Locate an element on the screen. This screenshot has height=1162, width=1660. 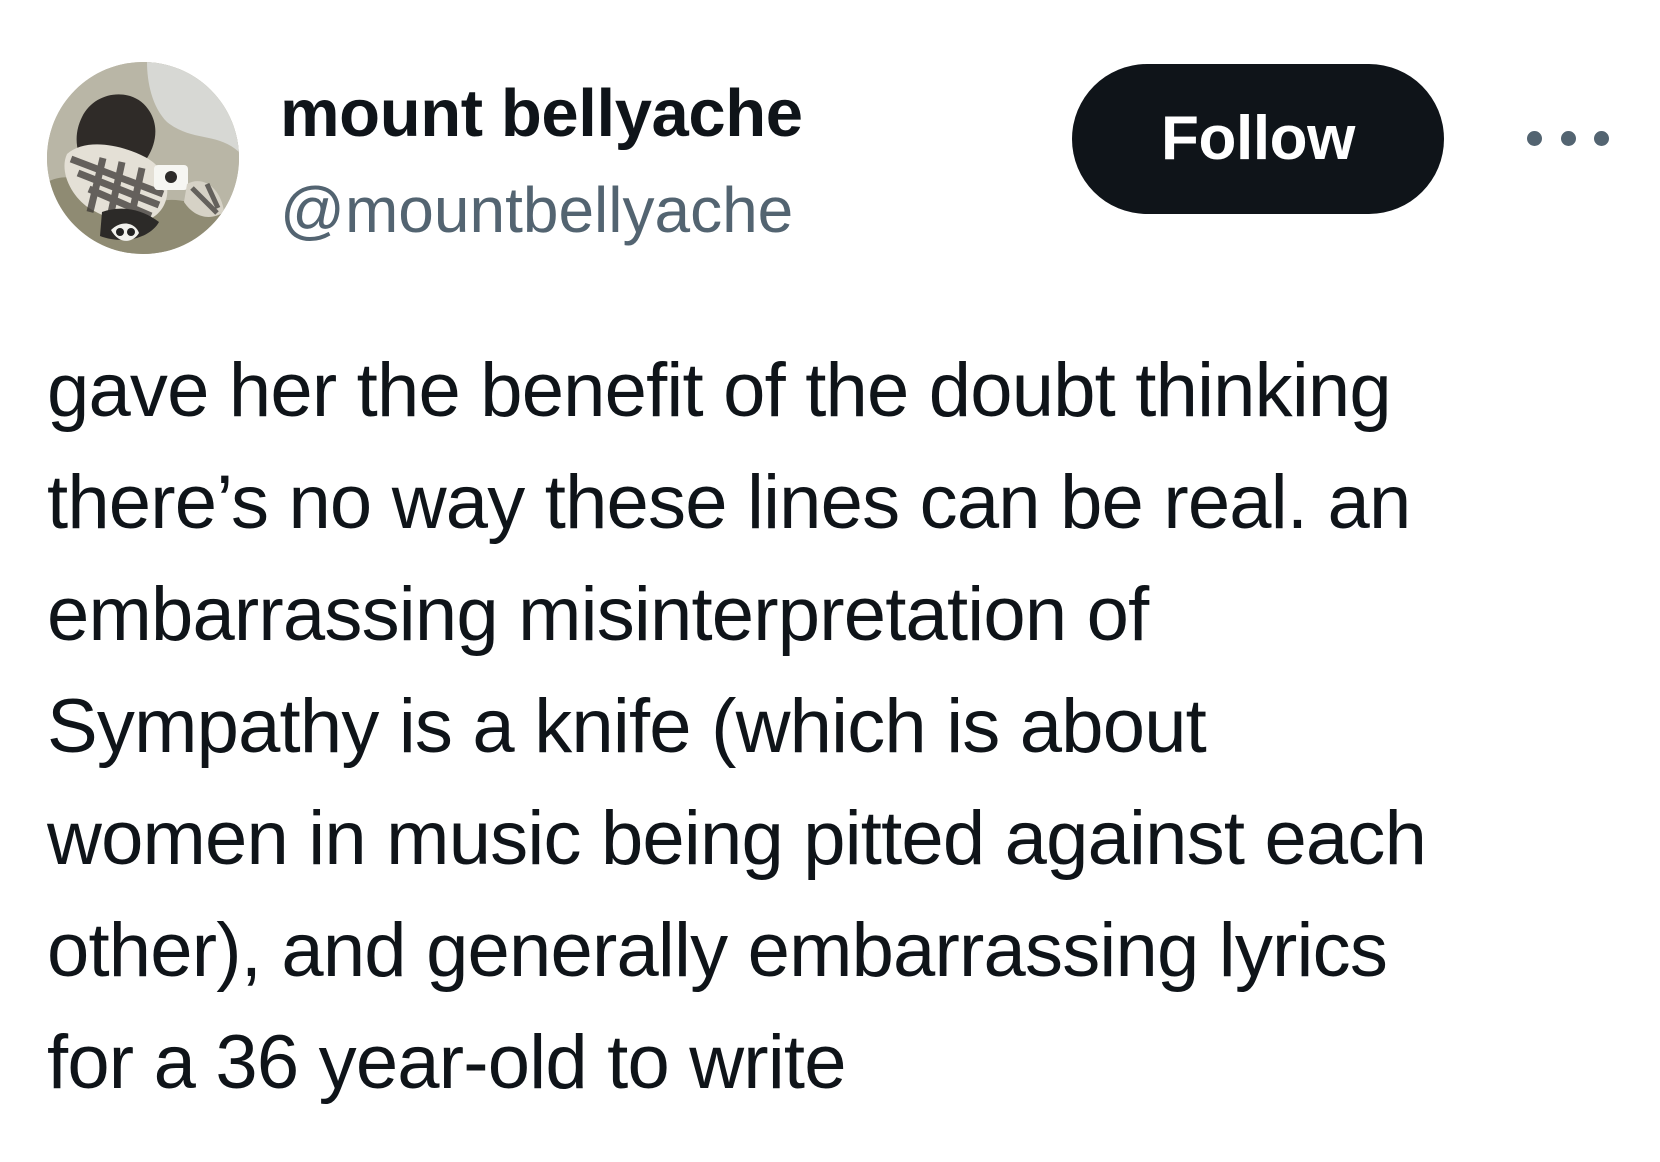
avatar-photo is located at coordinates (143, 158).